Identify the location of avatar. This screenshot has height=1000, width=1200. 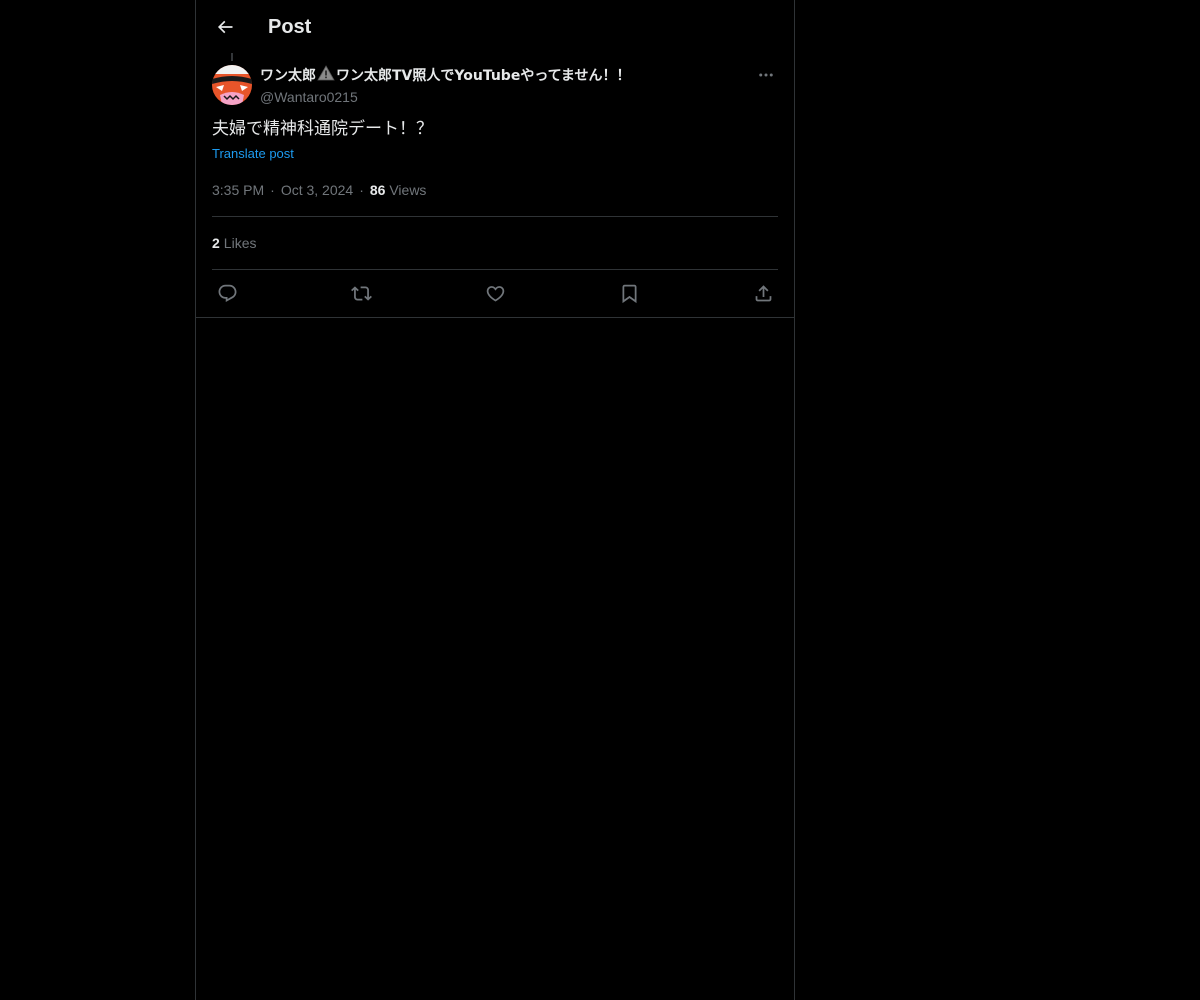
(232, 85).